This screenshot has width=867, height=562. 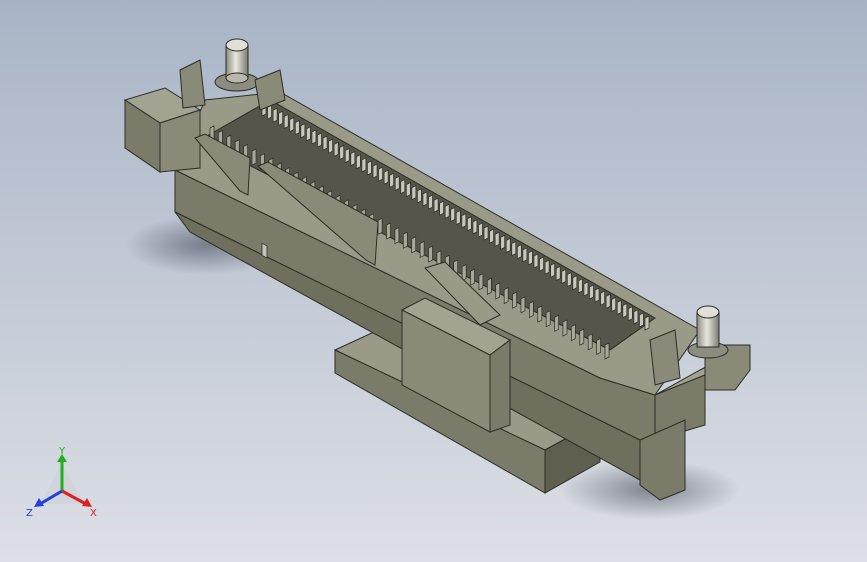 I want to click on axis-triad: Y X Z, so click(x=64, y=486).